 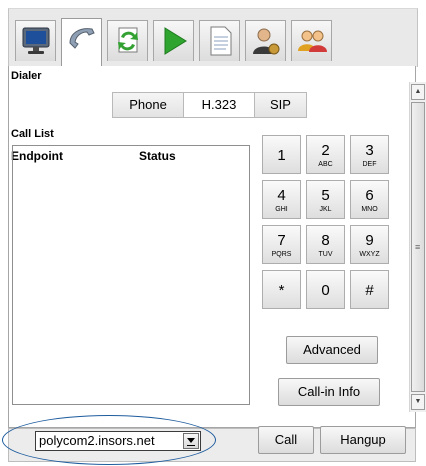 I want to click on phone-handset-icon, so click(x=82, y=38).